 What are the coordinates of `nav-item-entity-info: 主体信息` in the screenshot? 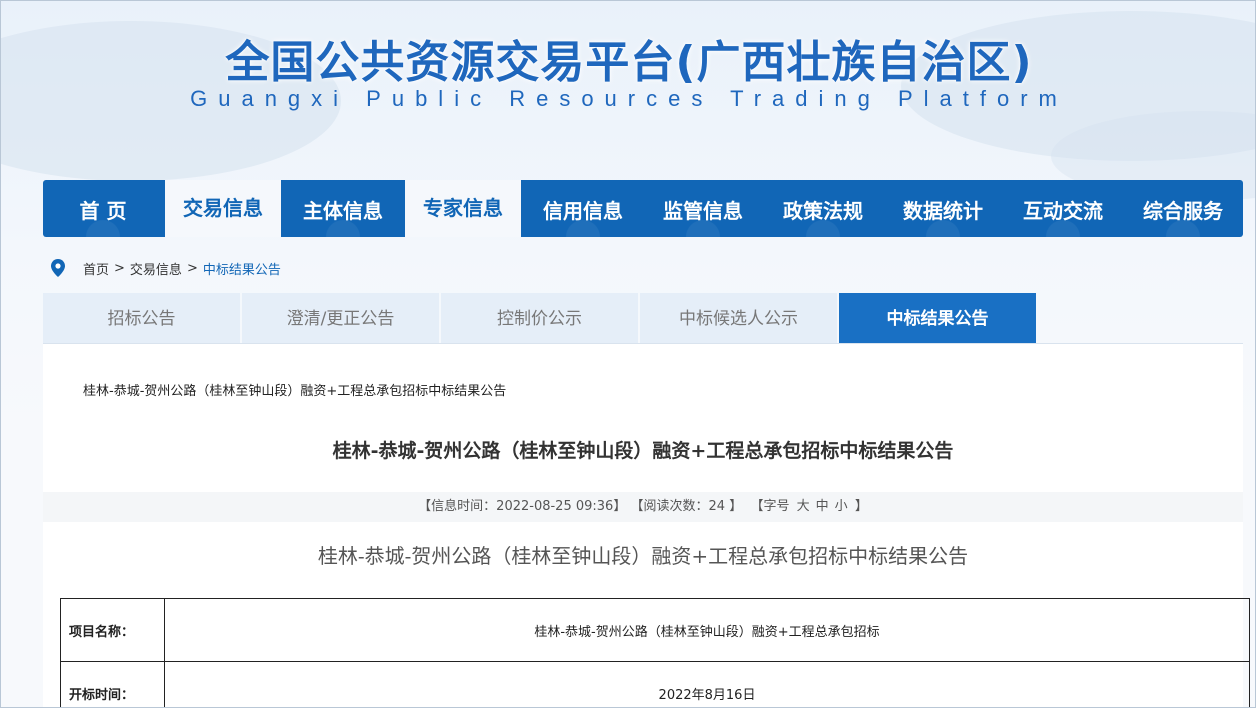 It's located at (343, 208).